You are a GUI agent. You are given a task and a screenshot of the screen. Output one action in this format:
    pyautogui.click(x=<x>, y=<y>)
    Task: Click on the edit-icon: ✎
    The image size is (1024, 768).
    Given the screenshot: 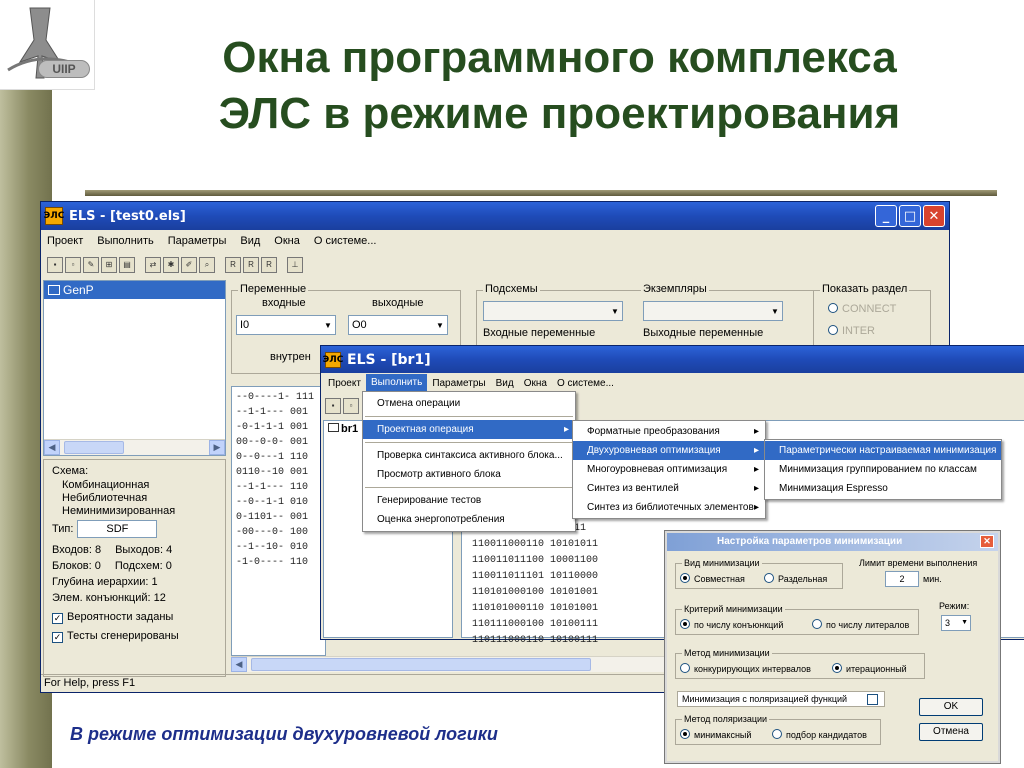 What is the action you would take?
    pyautogui.click(x=91, y=265)
    